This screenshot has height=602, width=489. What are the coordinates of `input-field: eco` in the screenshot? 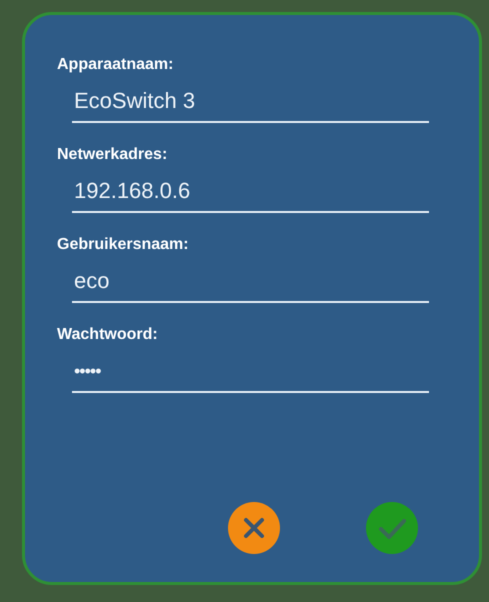 It's located at (250, 285).